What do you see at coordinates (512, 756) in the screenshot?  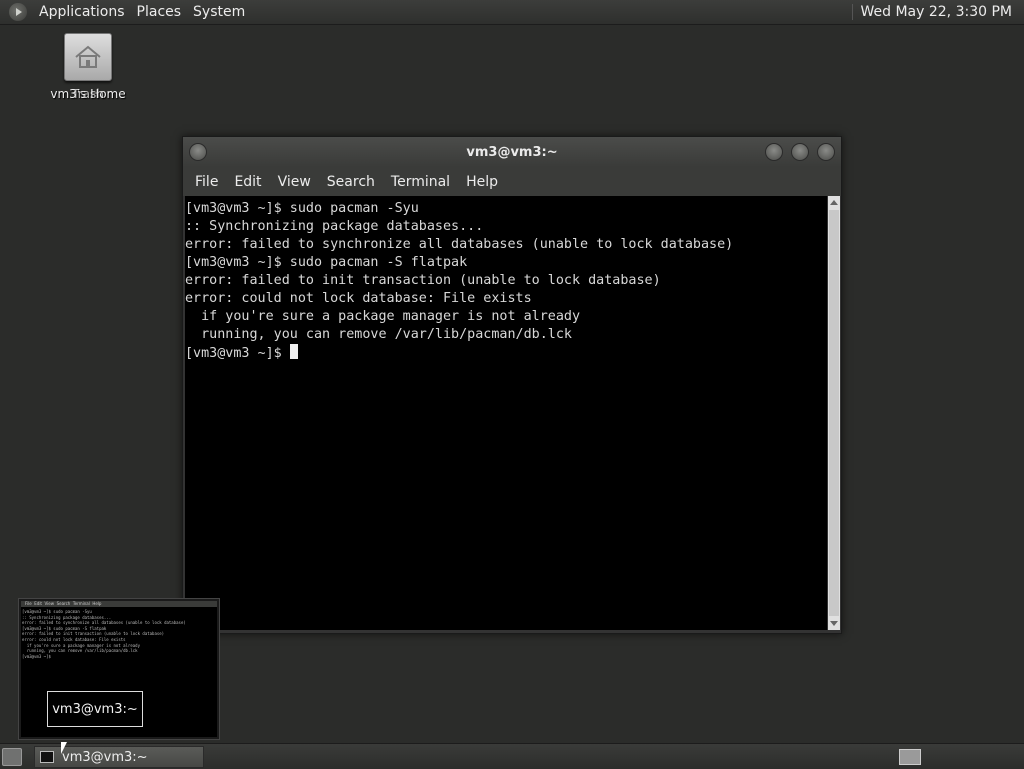 I see `bottom-panel: vm3@vm3:~` at bounding box center [512, 756].